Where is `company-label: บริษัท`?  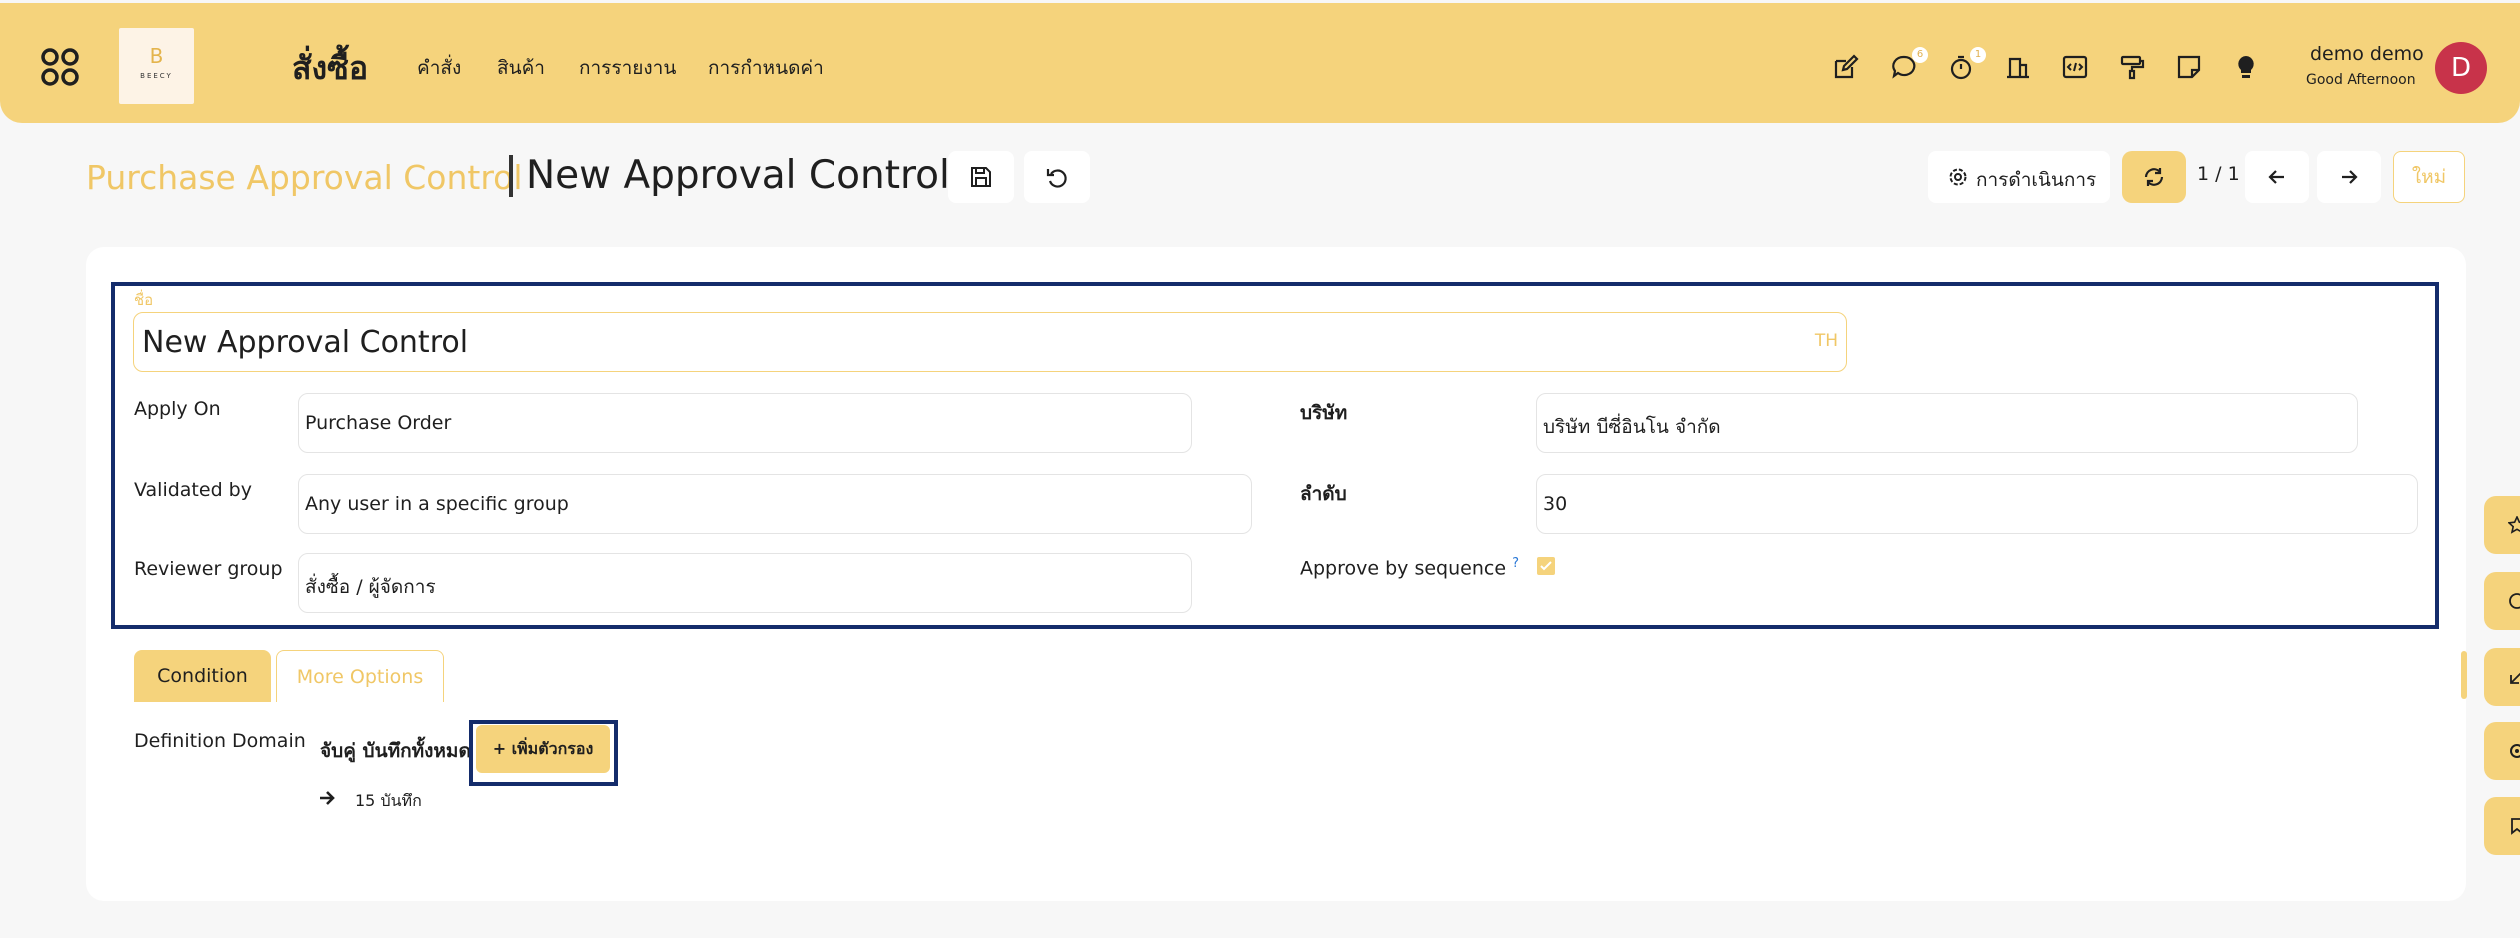 company-label: บริษัท is located at coordinates (1324, 413).